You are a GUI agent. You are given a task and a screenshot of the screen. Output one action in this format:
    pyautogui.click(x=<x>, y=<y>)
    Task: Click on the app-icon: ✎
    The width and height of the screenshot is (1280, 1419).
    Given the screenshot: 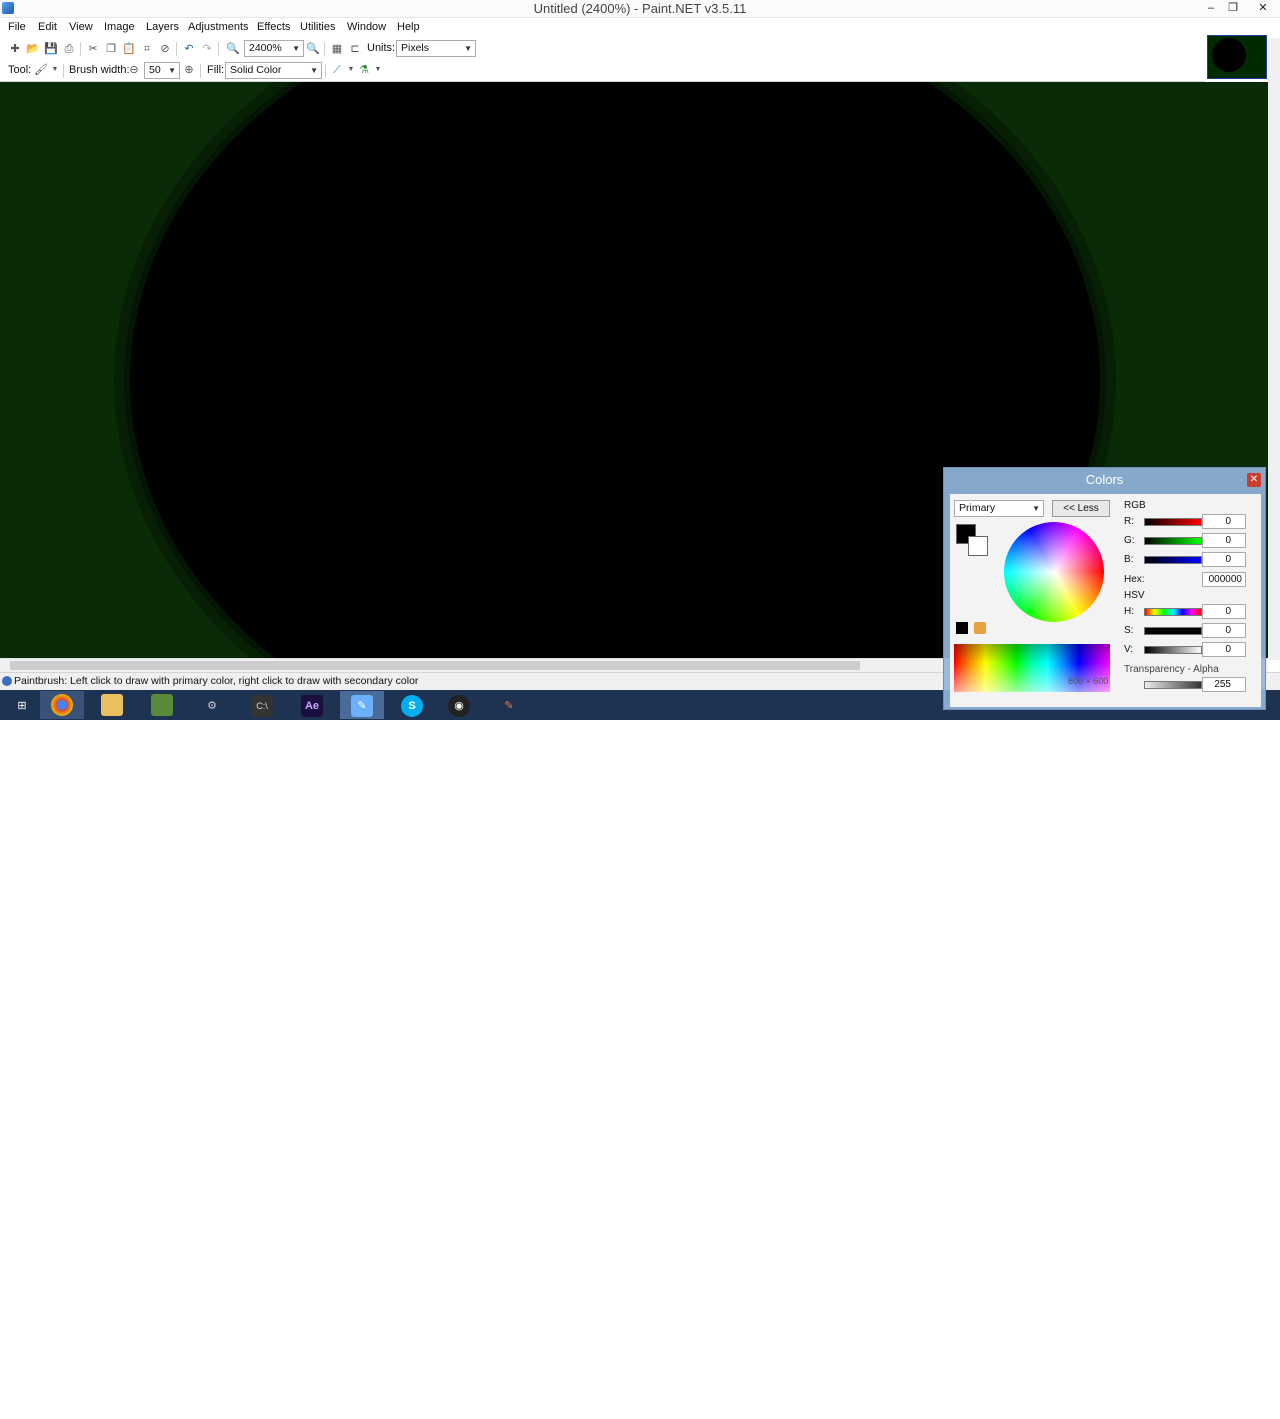 What is the action you would take?
    pyautogui.click(x=509, y=705)
    